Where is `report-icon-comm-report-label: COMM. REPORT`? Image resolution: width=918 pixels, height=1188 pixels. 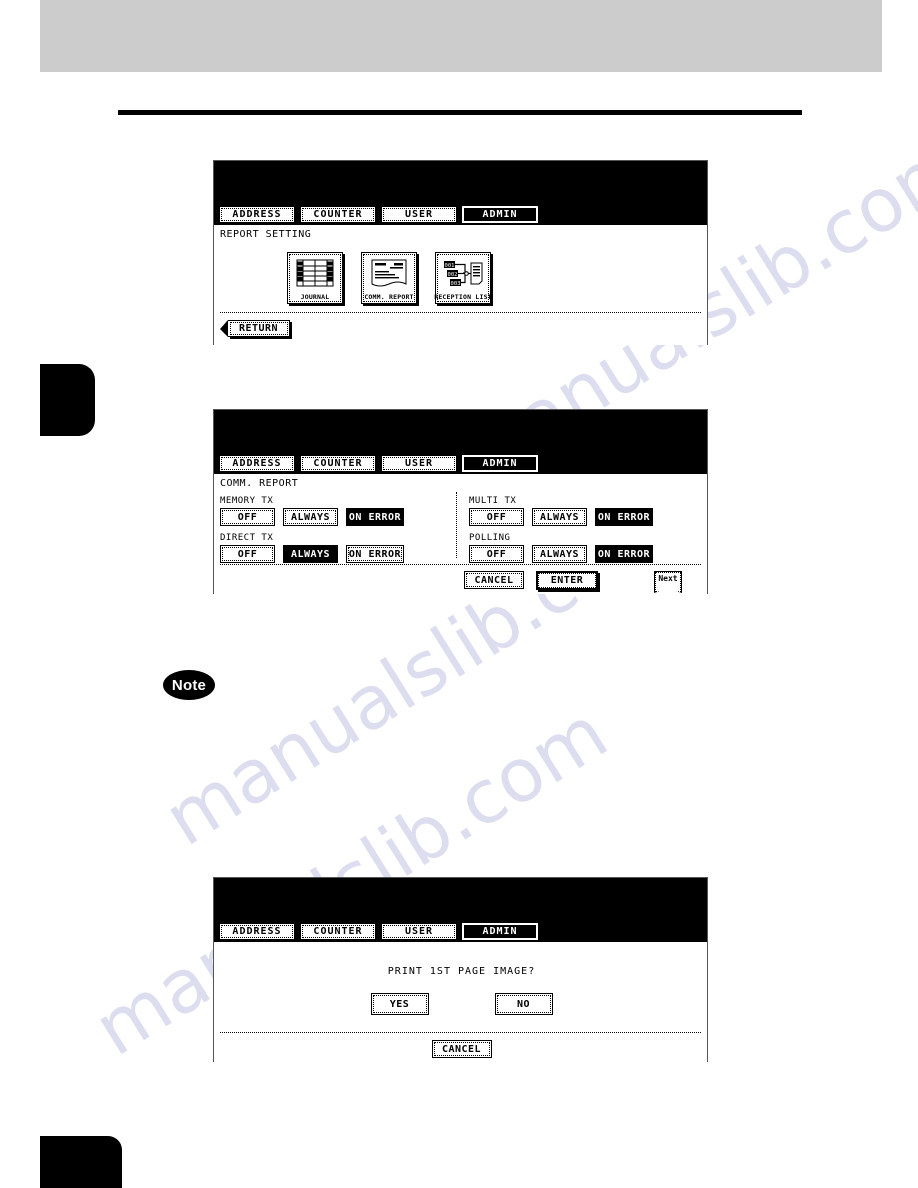
report-icon-comm-report-label: COMM. REPORT is located at coordinates (389, 297).